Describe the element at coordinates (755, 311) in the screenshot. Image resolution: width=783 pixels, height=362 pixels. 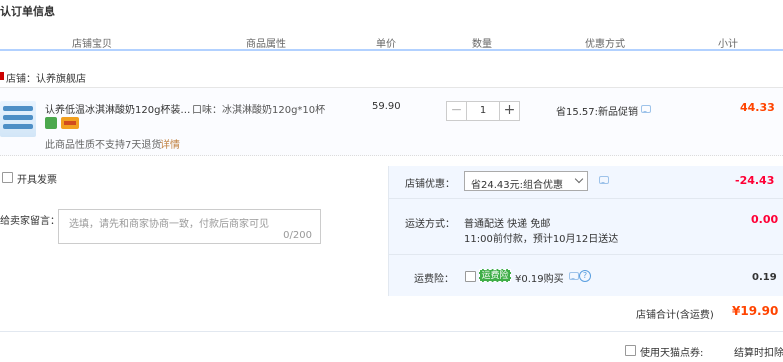
I see `shop-total-value: ¥19.90` at that location.